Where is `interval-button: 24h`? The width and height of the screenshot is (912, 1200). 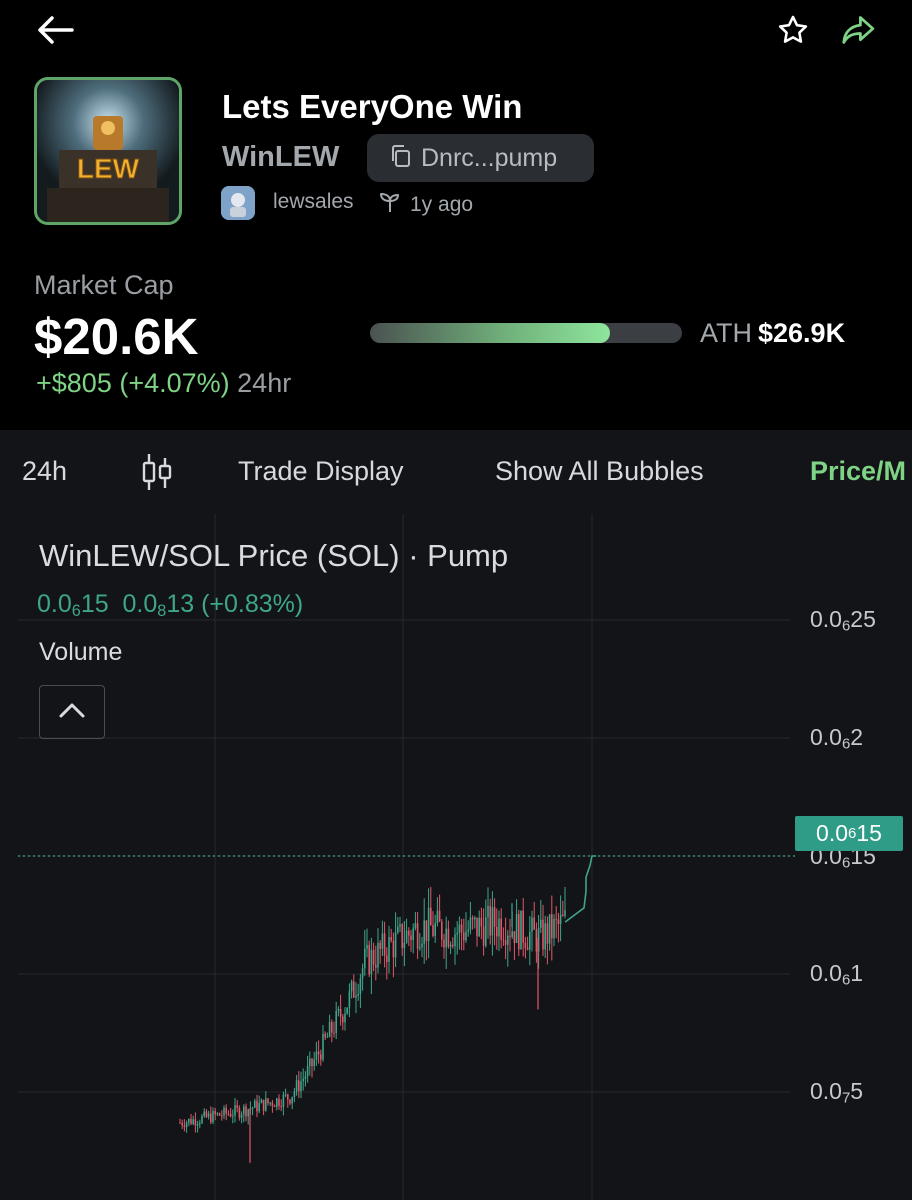 interval-button: 24h is located at coordinates (44, 471).